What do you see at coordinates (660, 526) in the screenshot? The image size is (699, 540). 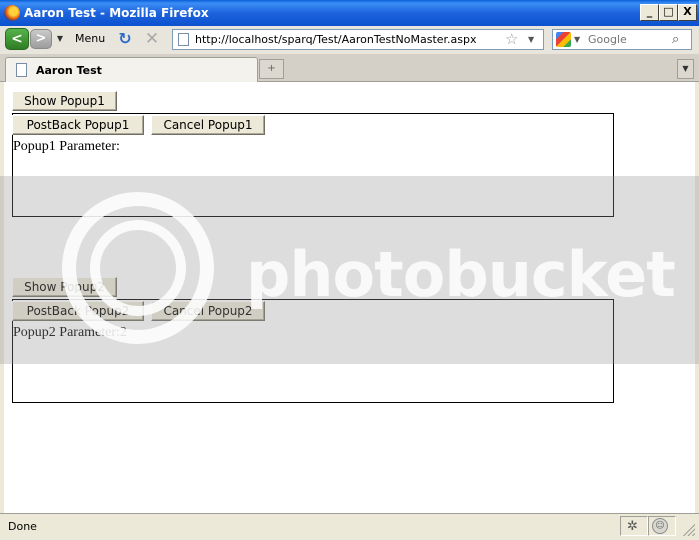 I see `feedback-smiley-icon: ☺` at bounding box center [660, 526].